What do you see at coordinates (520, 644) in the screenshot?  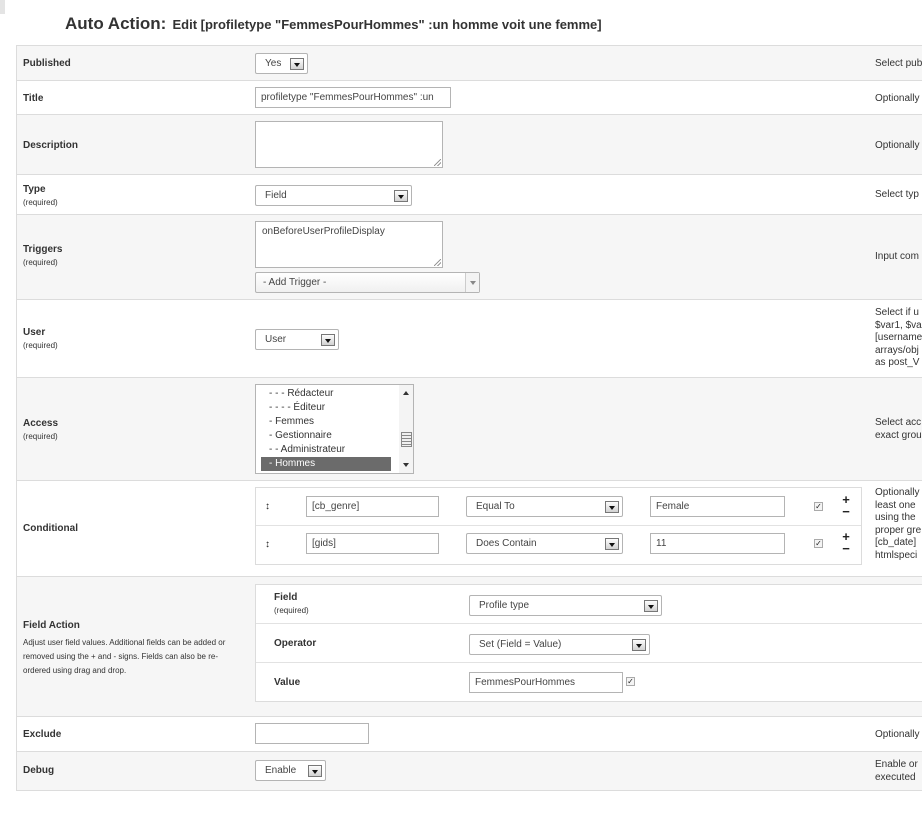 I see `field-action-operator-value: Set (Field = Value)` at bounding box center [520, 644].